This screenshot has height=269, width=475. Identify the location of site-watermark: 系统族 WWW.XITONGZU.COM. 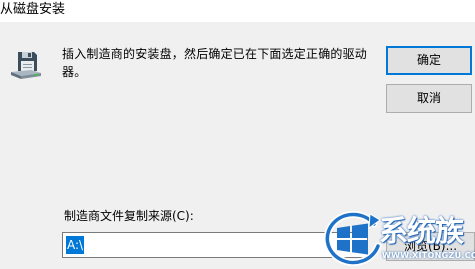
(398, 239).